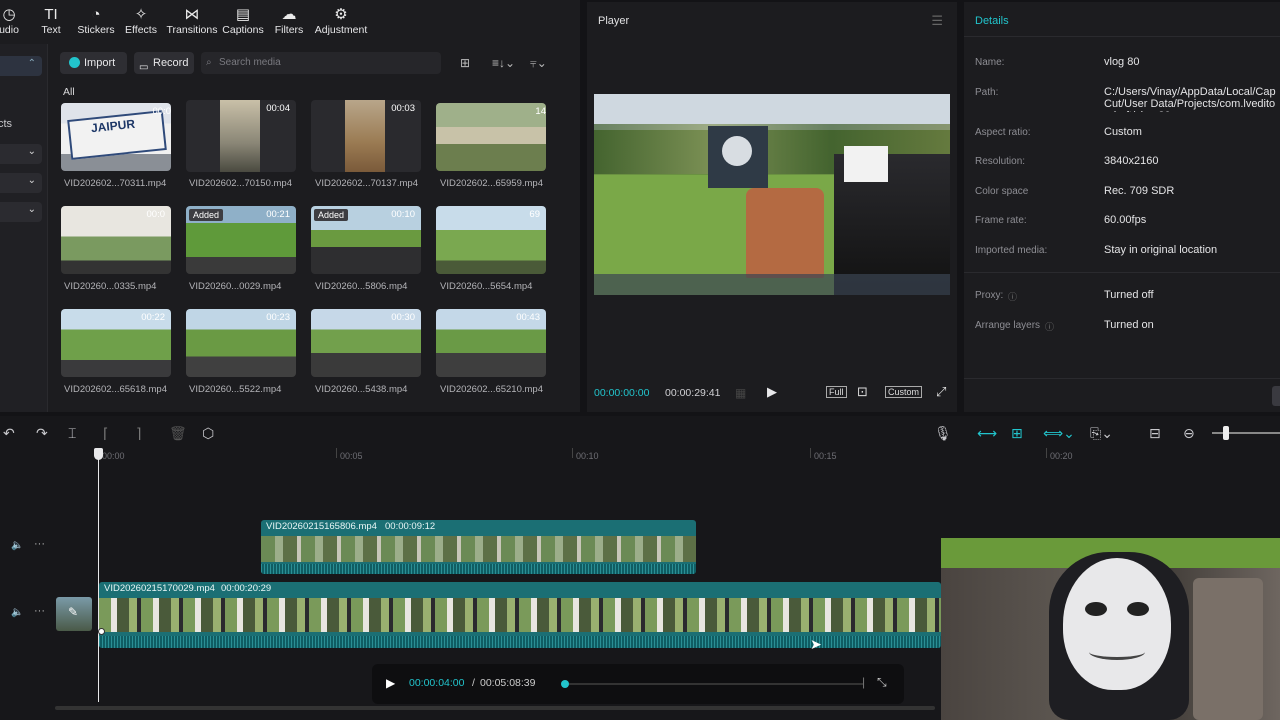 Image resolution: width=1280 pixels, height=720 pixels. I want to click on detail-label: Aspect ratio:, so click(1003, 132).